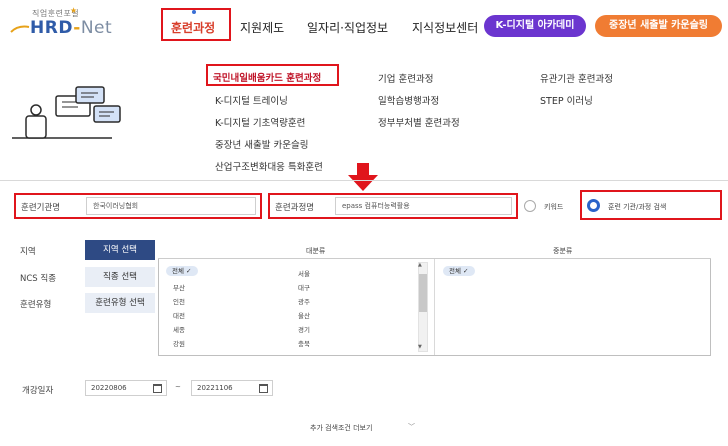 Image resolution: width=728 pixels, height=446 pixels. I want to click on counseling-illustration, so click(66, 112).